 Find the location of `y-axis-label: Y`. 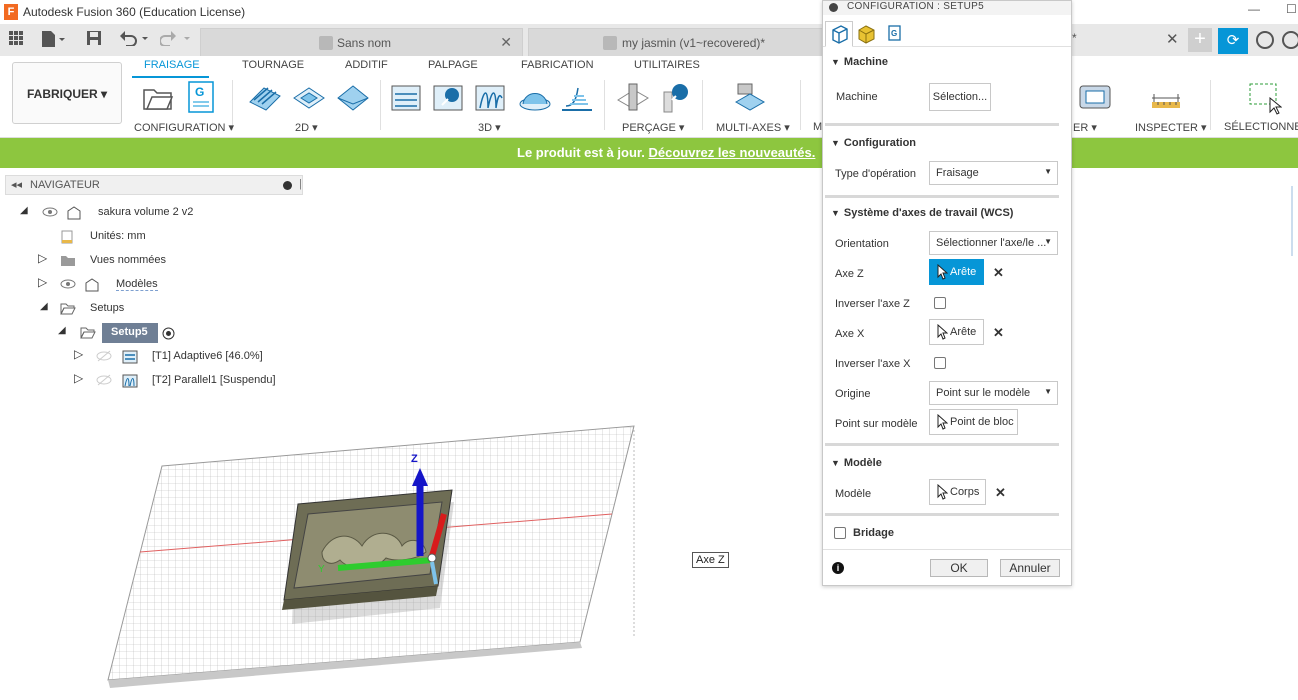

y-axis-label: Y is located at coordinates (321, 569).